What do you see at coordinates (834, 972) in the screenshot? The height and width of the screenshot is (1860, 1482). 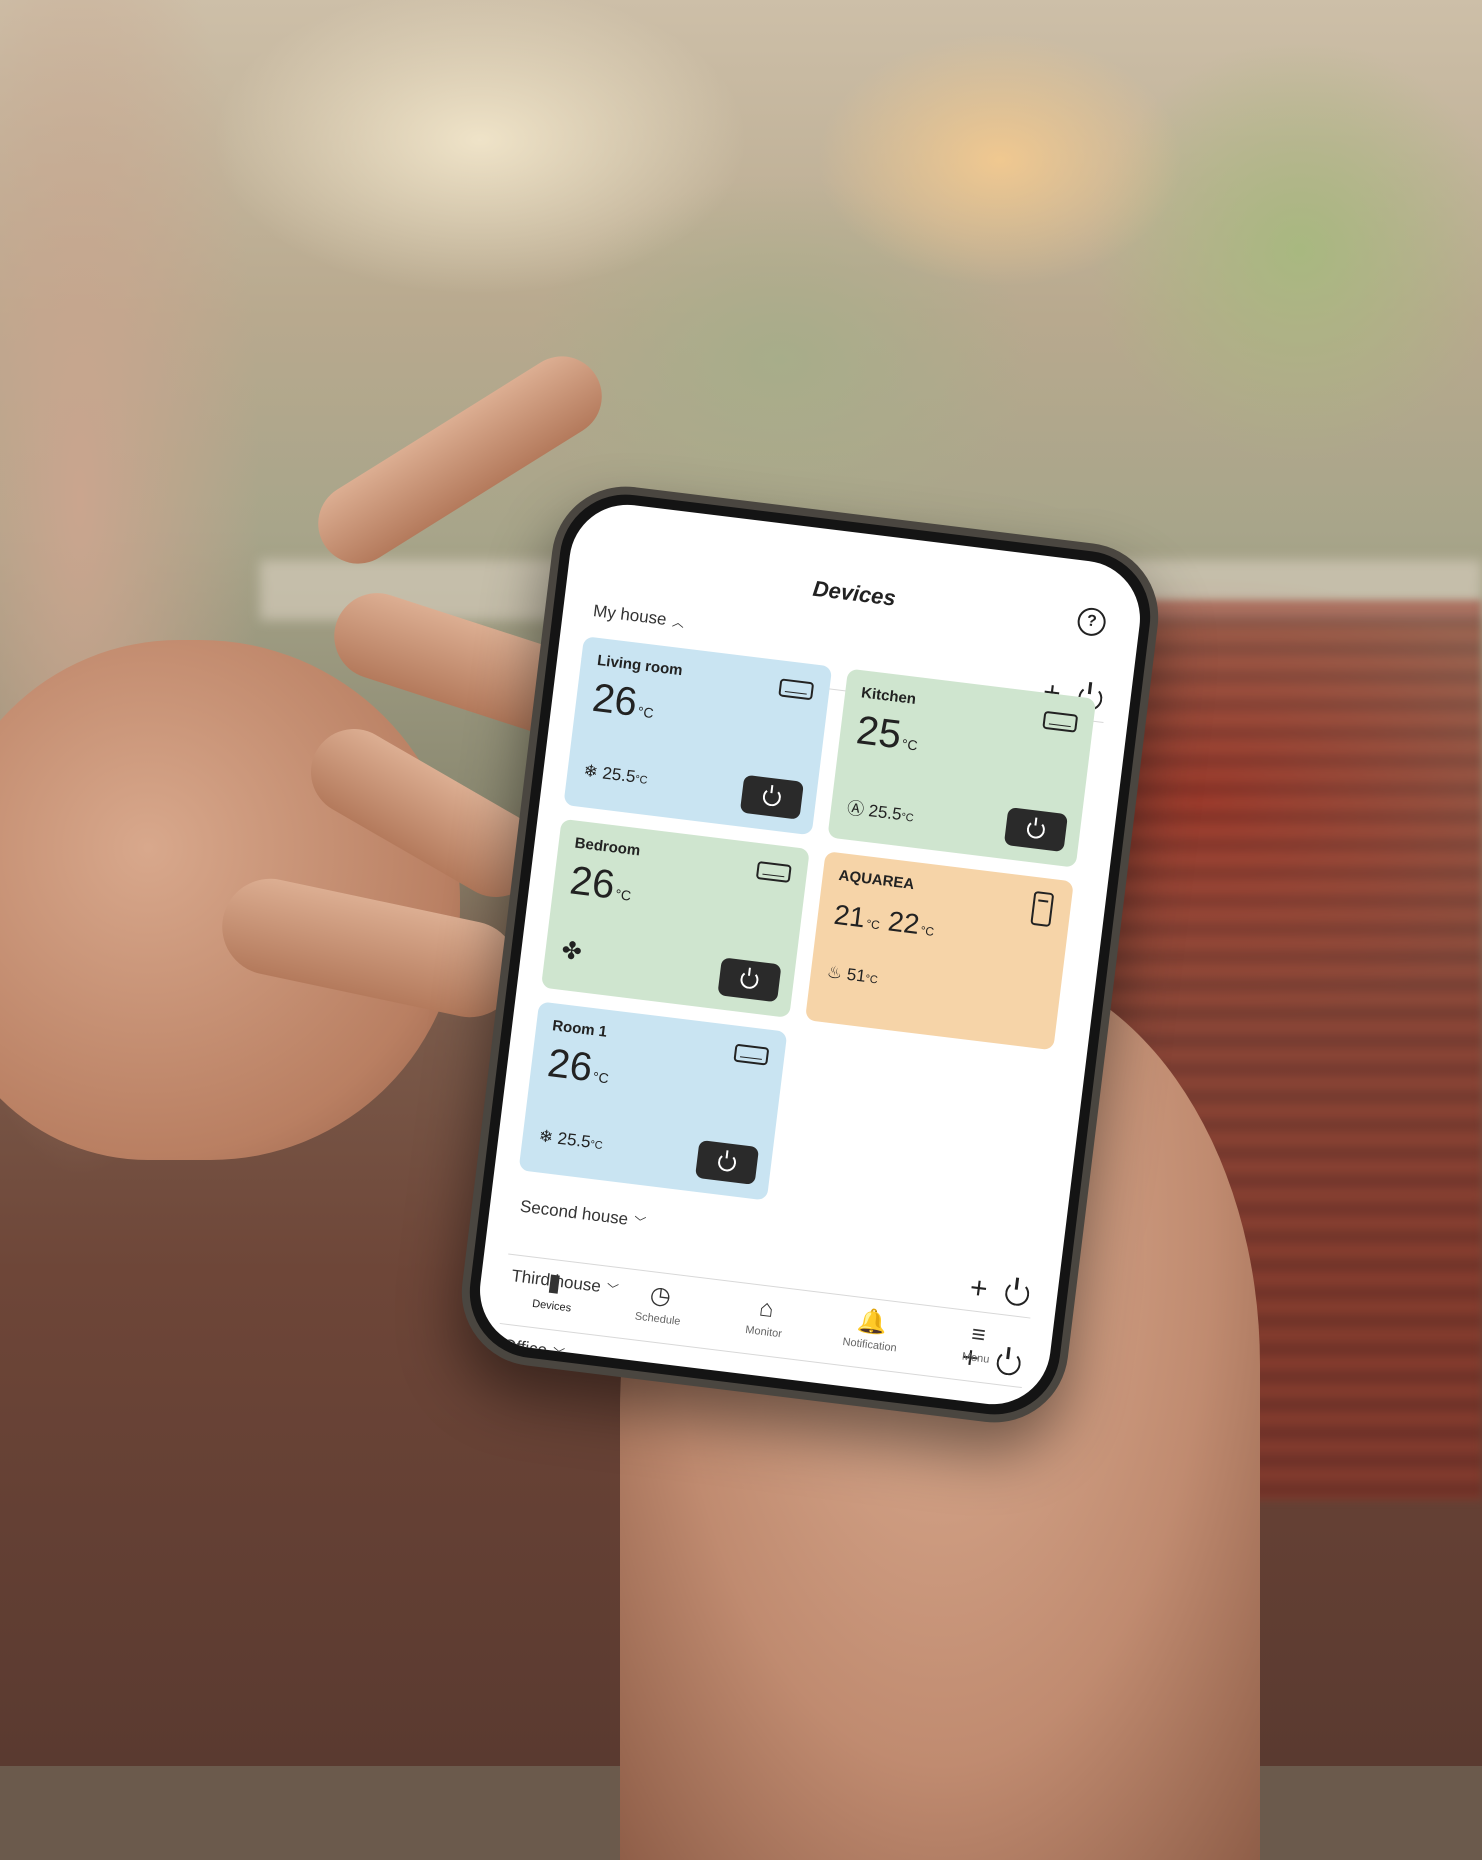 I see `outdoor-temp-icon: ♨` at bounding box center [834, 972].